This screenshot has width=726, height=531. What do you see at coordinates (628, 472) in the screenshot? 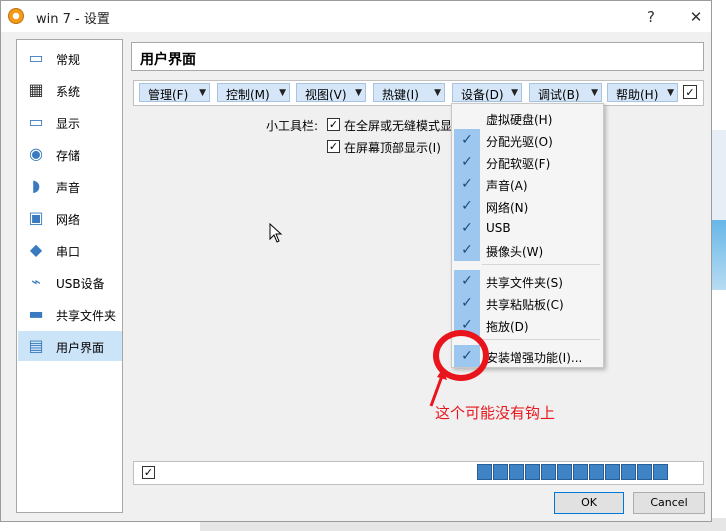
I see `keyboard-icon` at bounding box center [628, 472].